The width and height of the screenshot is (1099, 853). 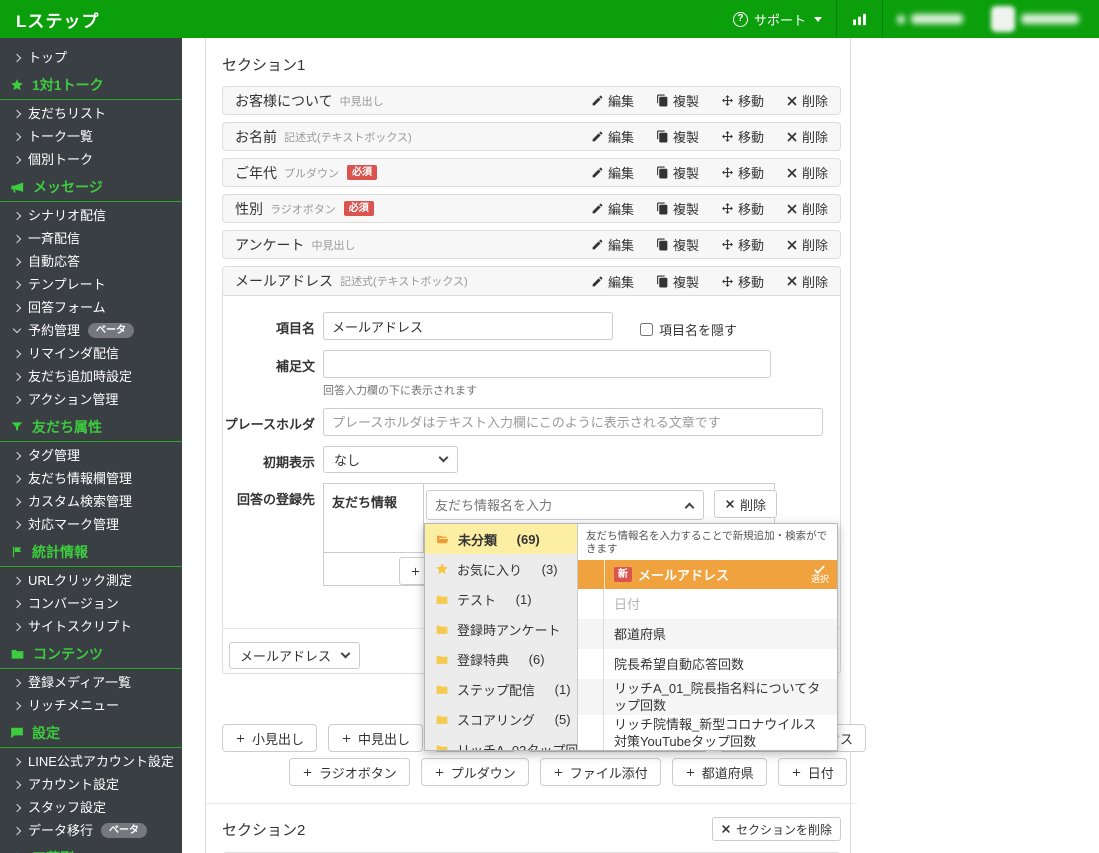 What do you see at coordinates (91, 57) in the screenshot?
I see `sidebar-item-top: トップ` at bounding box center [91, 57].